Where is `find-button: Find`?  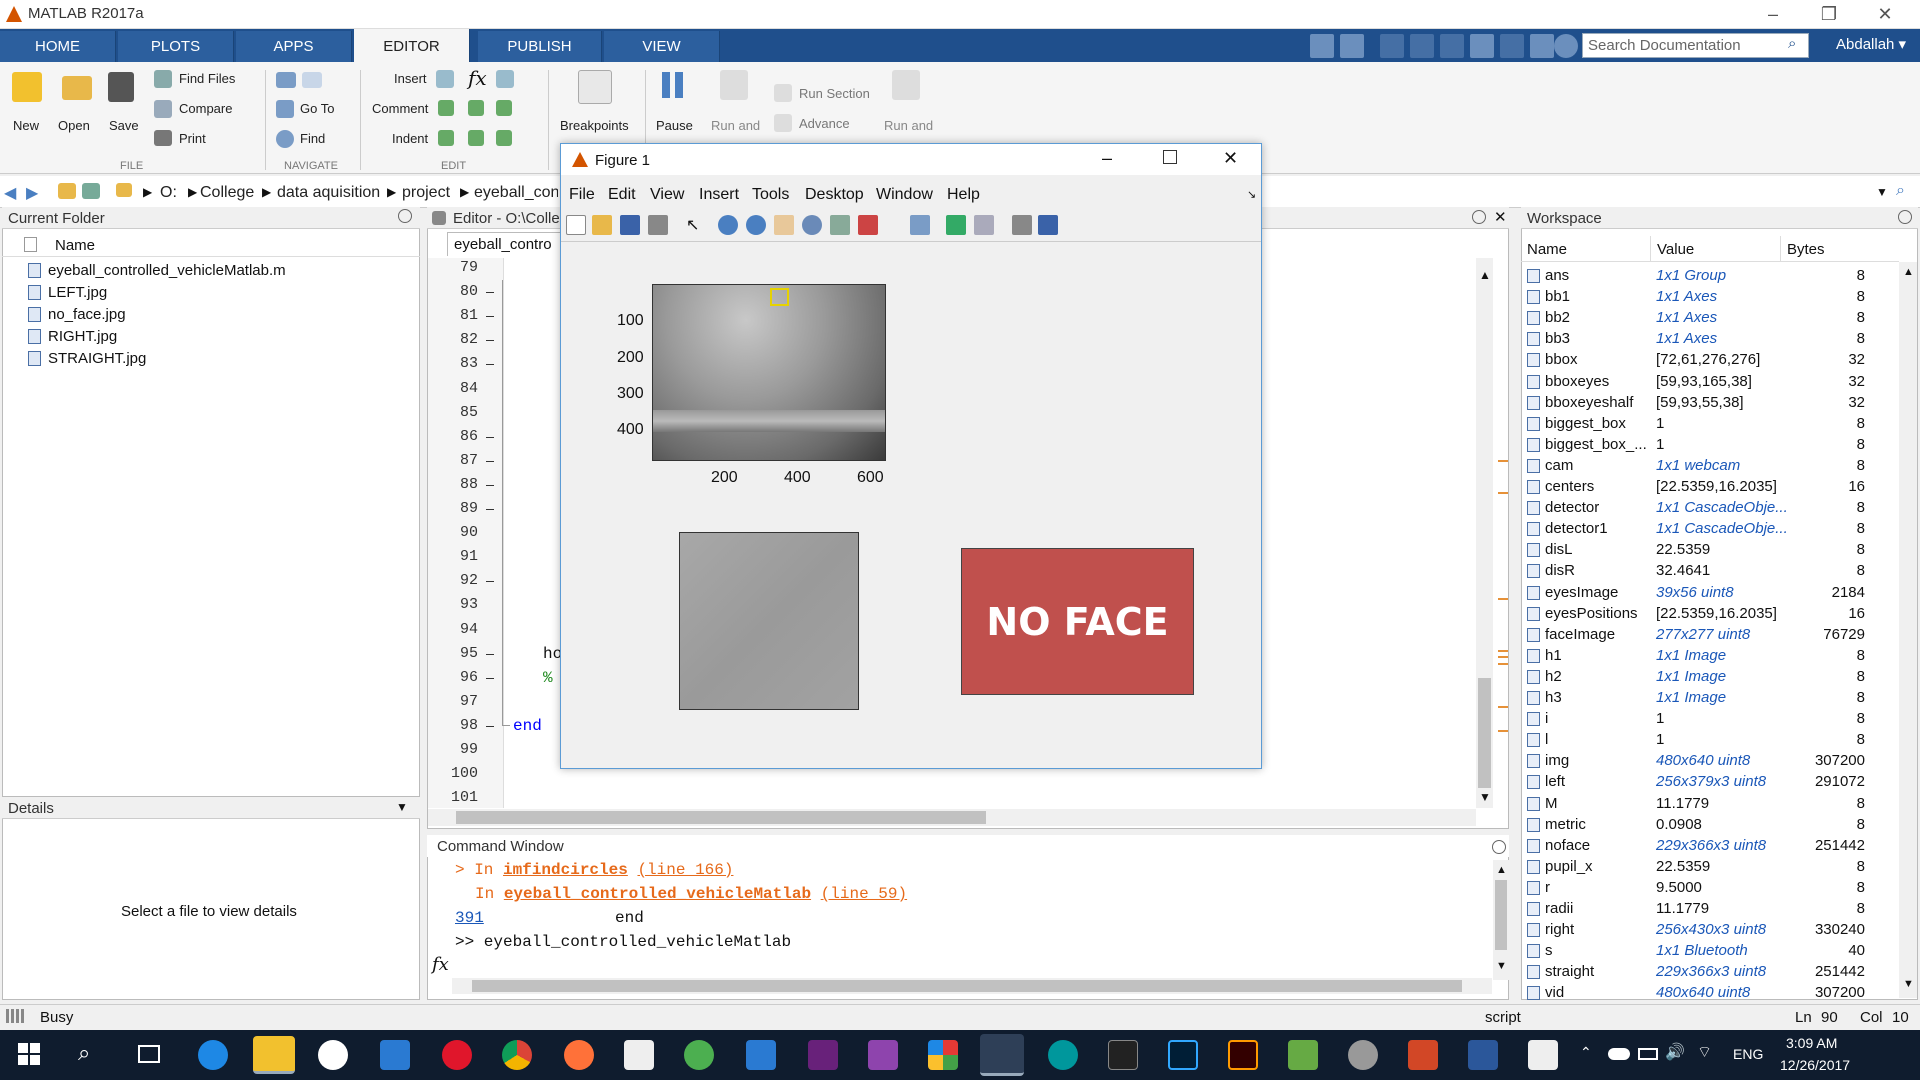
find-button: Find is located at coordinates (312, 138).